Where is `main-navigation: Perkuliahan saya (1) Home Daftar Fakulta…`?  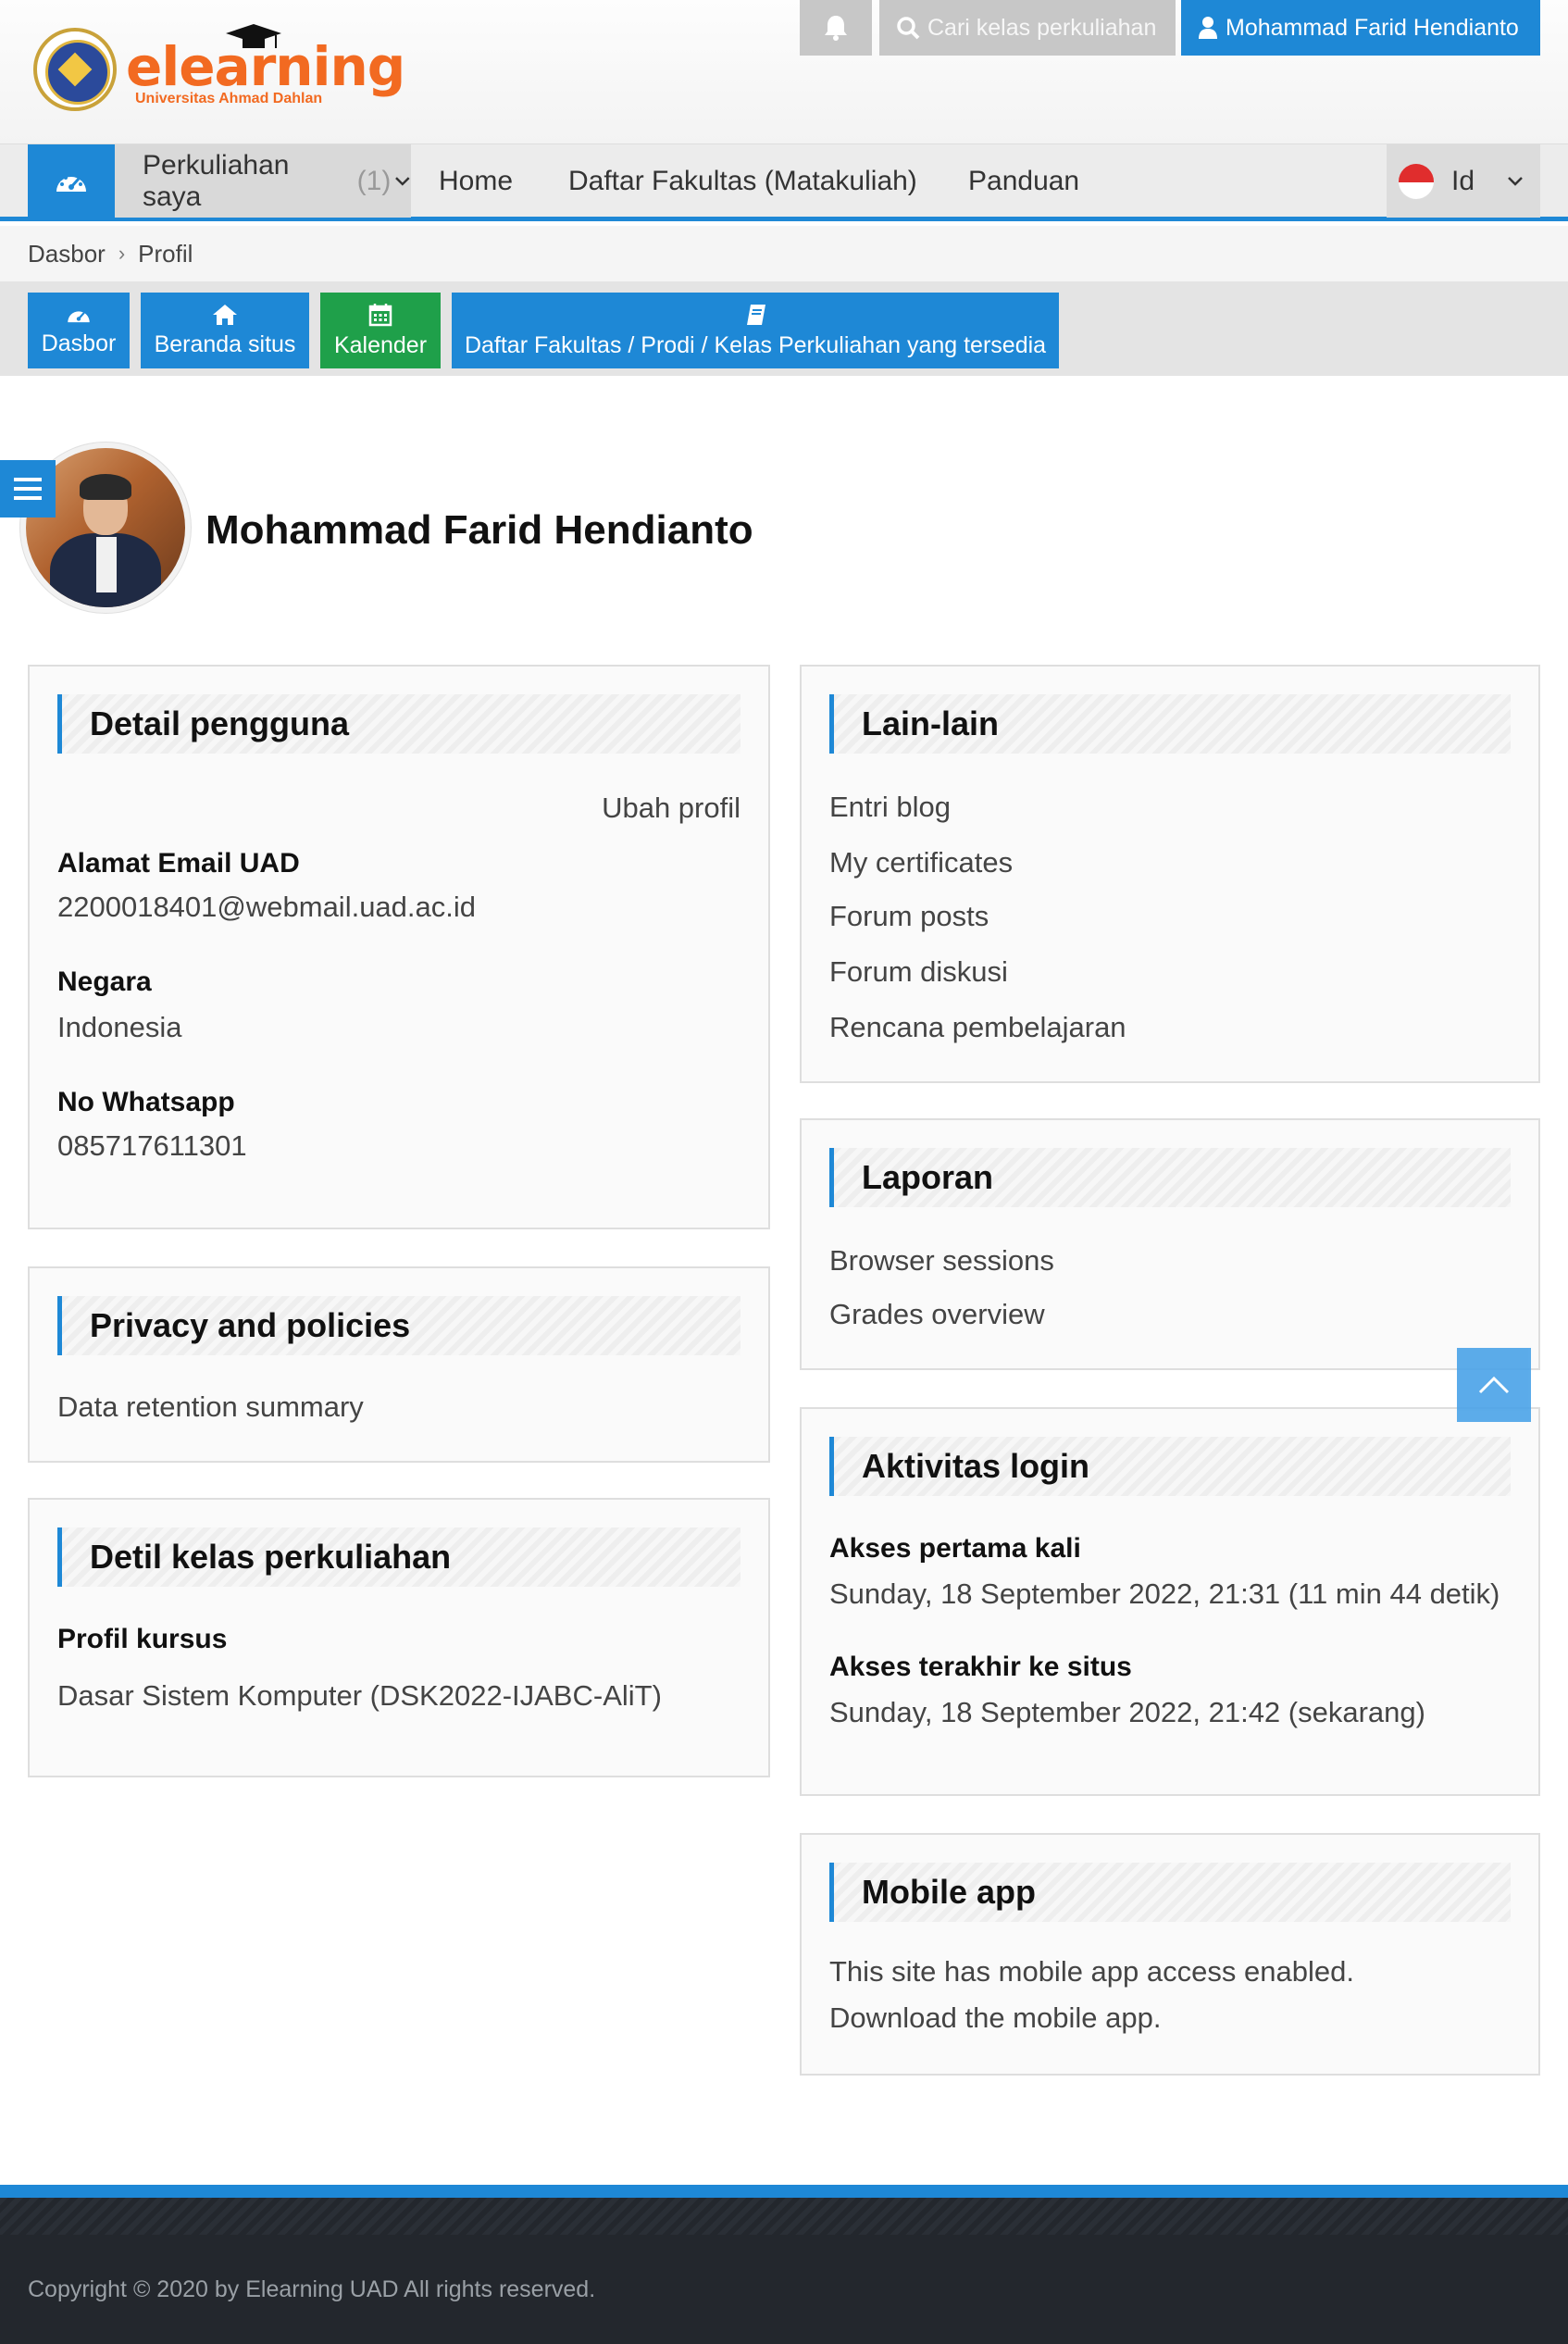
main-navigation: Perkuliahan saya (1) Home Daftar Fakulta… is located at coordinates (784, 182).